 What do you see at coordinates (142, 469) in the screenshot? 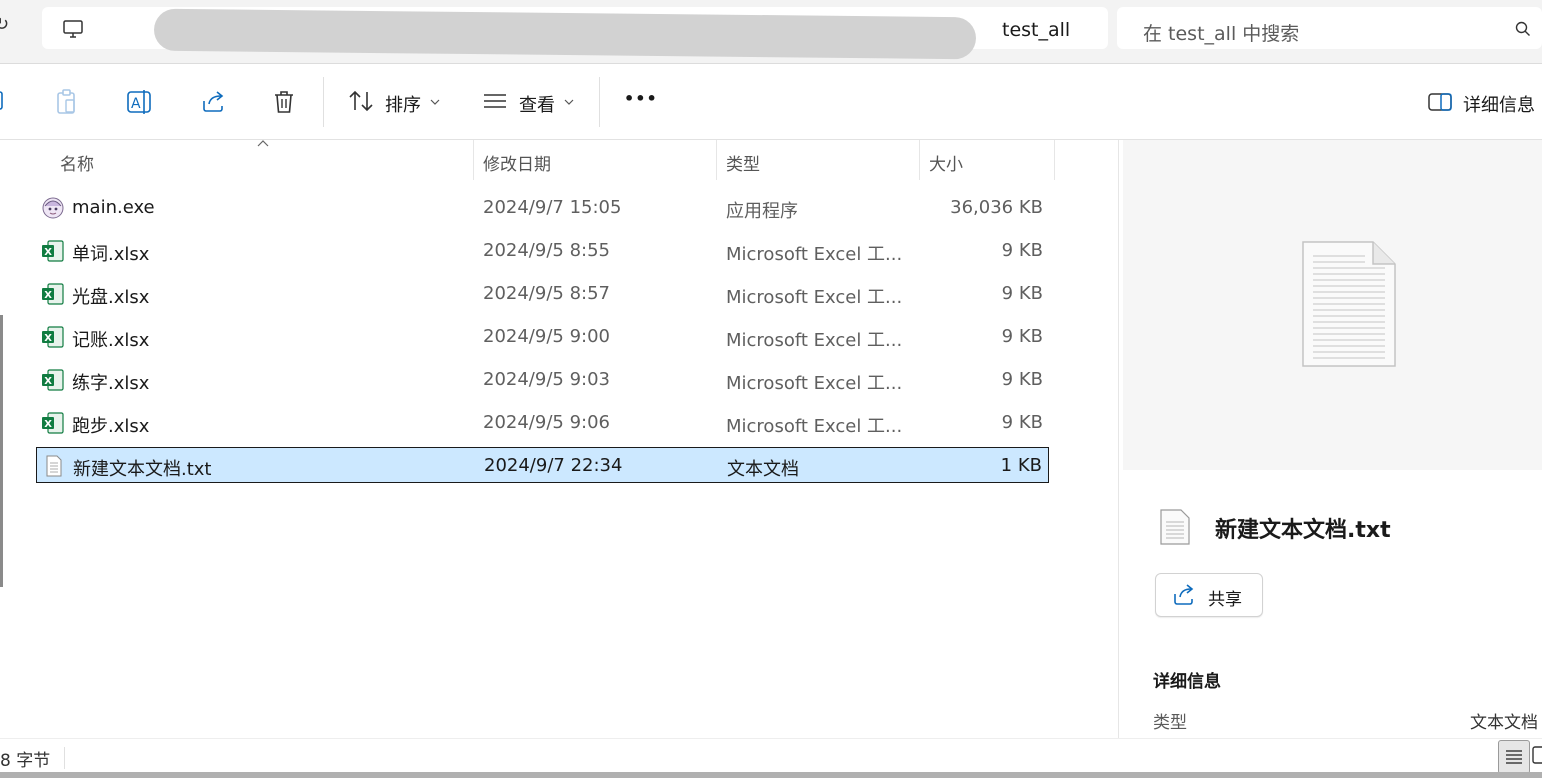
I see `file-name: 新建文本文档.txt` at bounding box center [142, 469].